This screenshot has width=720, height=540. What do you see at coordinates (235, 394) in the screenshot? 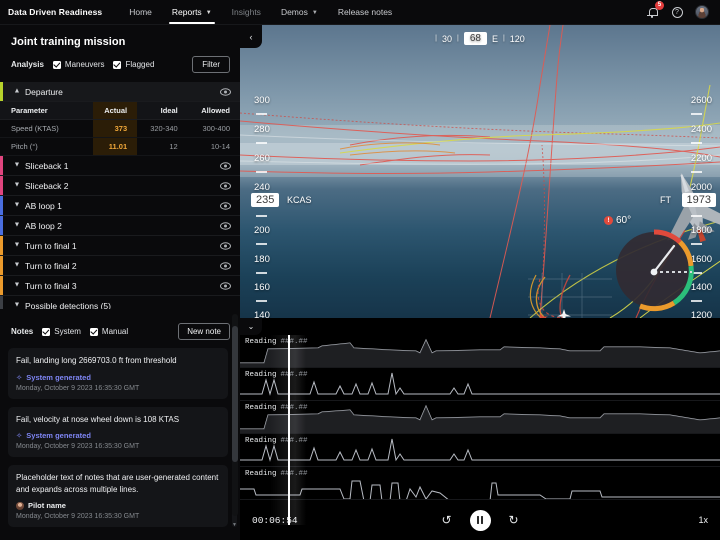
I see `tracks-scrollbar-thumb` at bounding box center [235, 394].